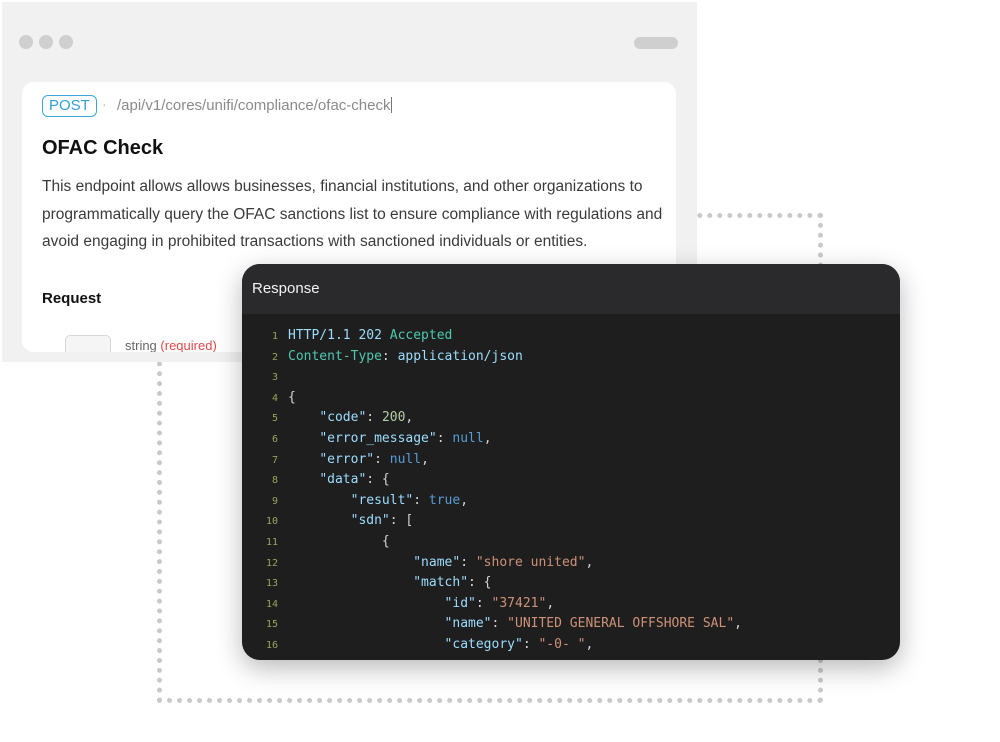  I want to click on line-number: 9, so click(274, 501).